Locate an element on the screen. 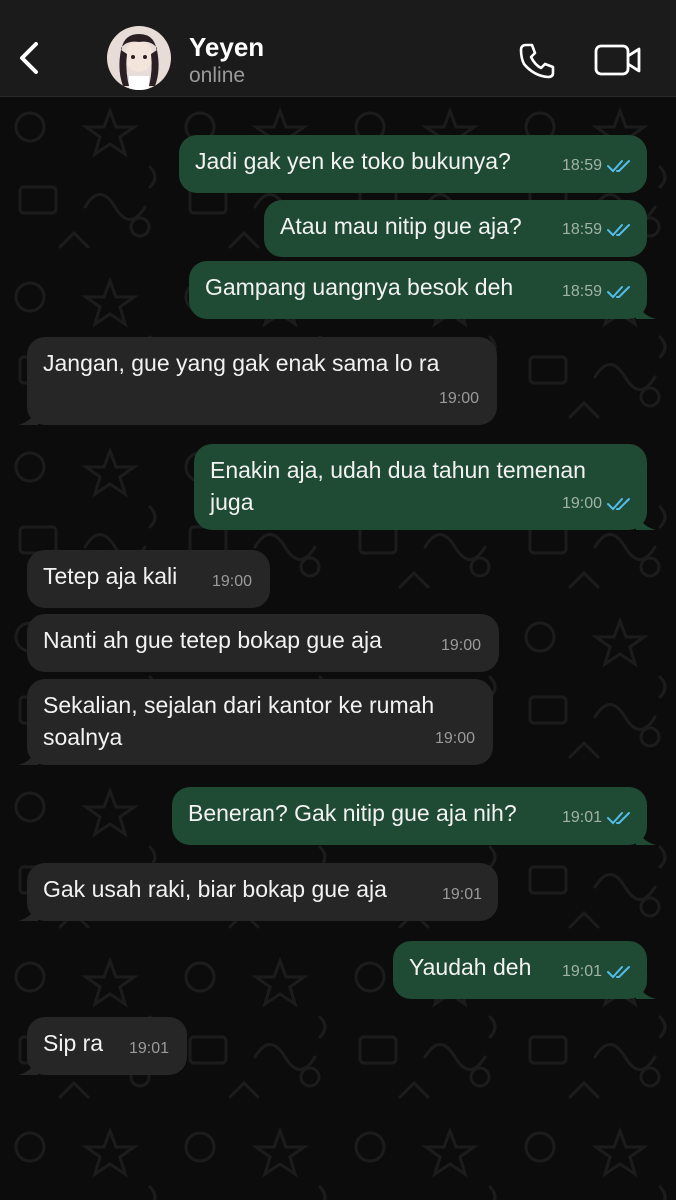 The image size is (676, 1200). phone-icon is located at coordinates (537, 61).